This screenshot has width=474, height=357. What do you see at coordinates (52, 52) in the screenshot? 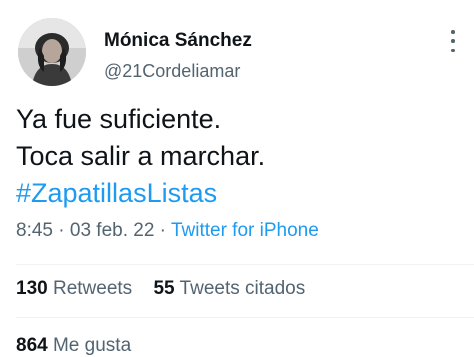
I see `avatar` at bounding box center [52, 52].